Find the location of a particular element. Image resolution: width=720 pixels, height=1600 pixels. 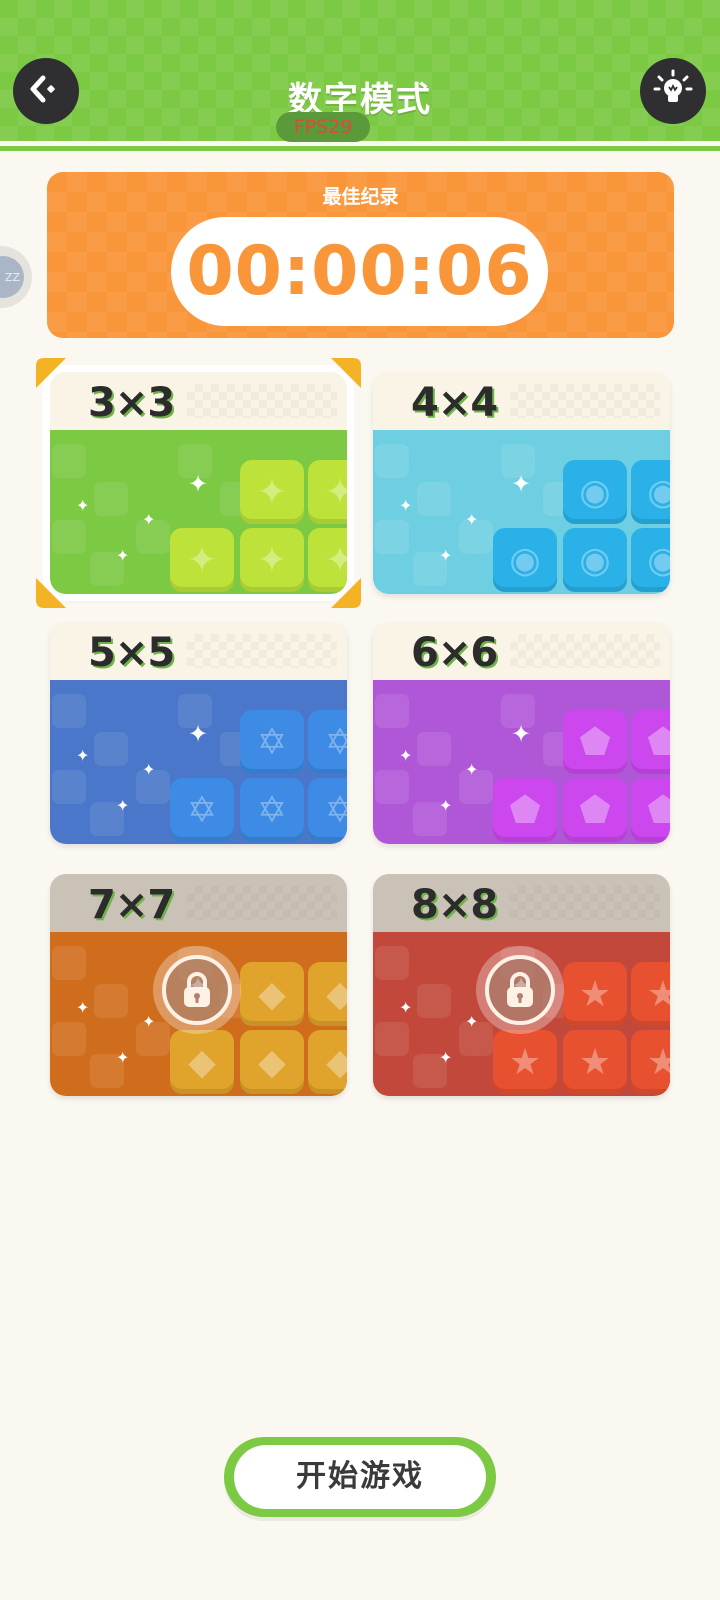

fps-counter: FPS29 is located at coordinates (323, 127).